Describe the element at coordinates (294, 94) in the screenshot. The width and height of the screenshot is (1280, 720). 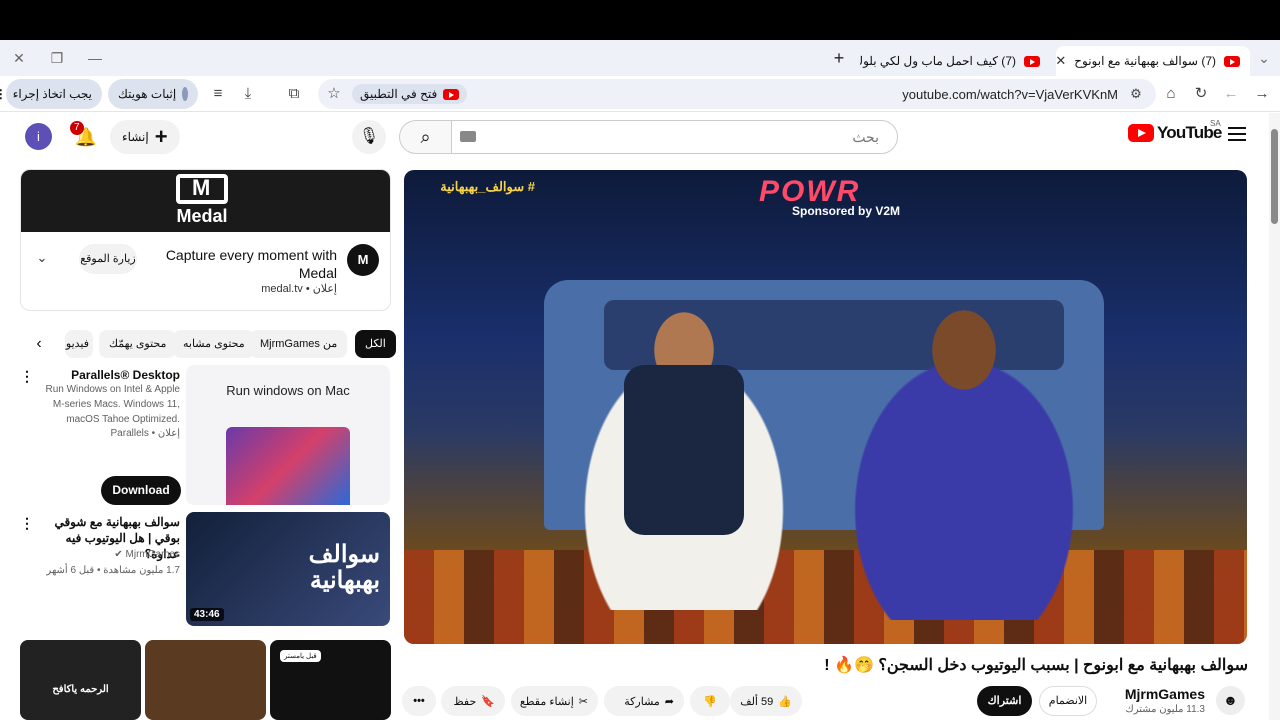
I see `extensions-icon: ⧉` at that location.